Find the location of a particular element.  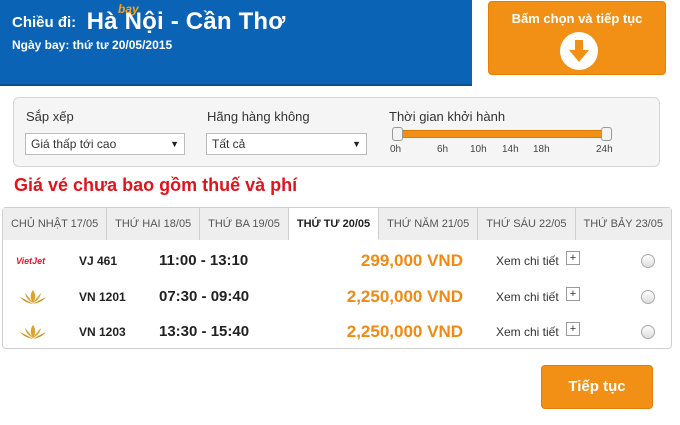

airline-select: Tất cả ▼ is located at coordinates (286, 144).